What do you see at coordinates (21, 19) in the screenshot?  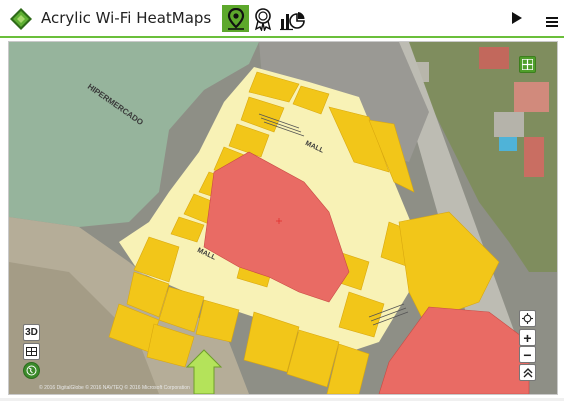 I see `app-logo-icon` at bounding box center [21, 19].